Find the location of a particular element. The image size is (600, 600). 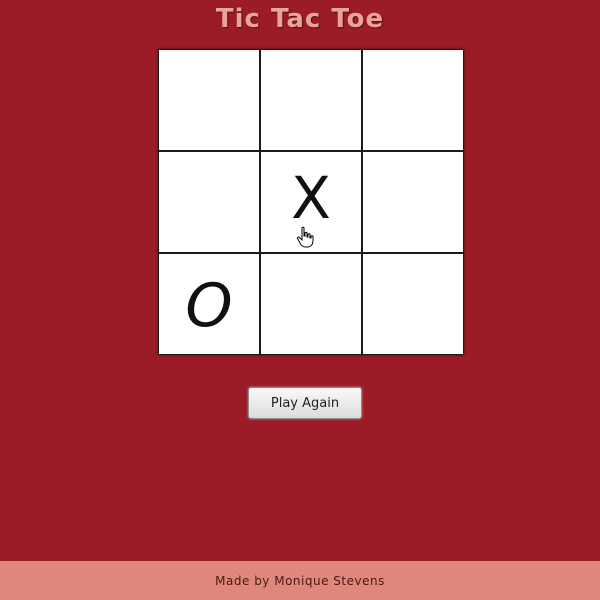

footer: Made by Monique Stevens is located at coordinates (300, 580).